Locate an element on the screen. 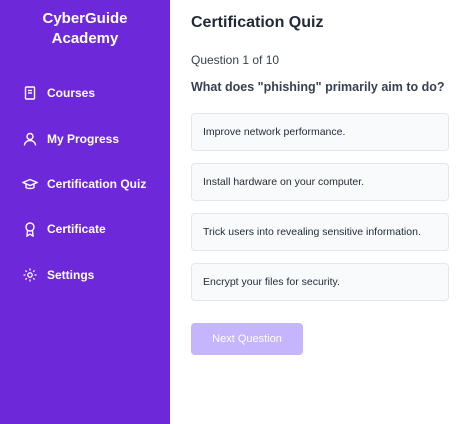 This screenshot has height=424, width=473. next-question-button: Next Question is located at coordinates (247, 339).